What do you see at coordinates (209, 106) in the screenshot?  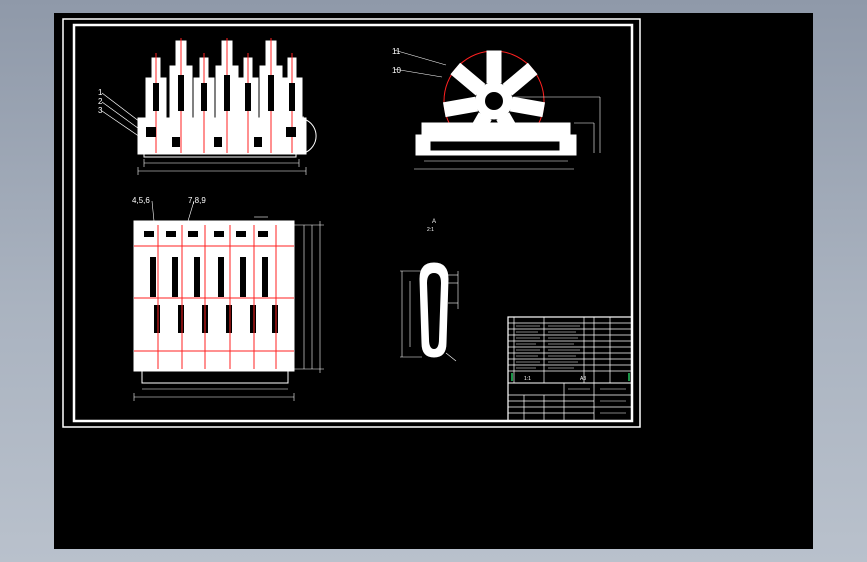 I see `front-view` at bounding box center [209, 106].